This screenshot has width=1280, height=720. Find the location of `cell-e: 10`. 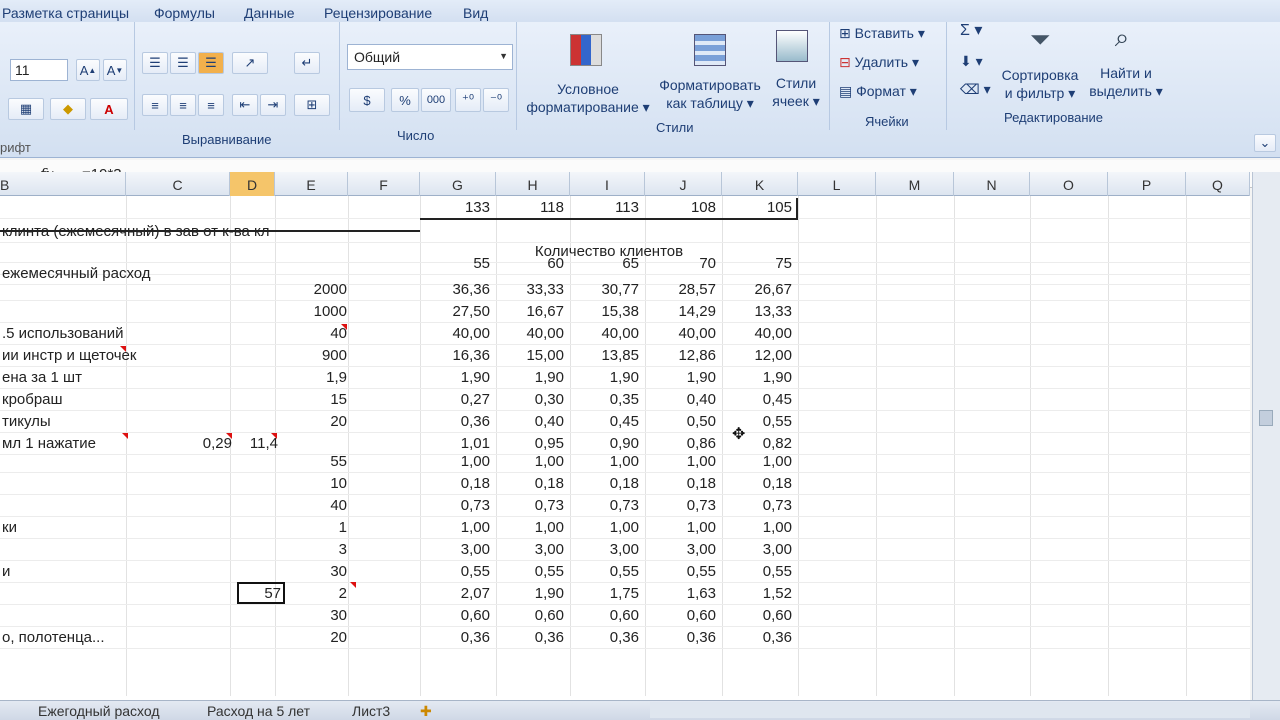

cell-e: 10 is located at coordinates (311, 483).